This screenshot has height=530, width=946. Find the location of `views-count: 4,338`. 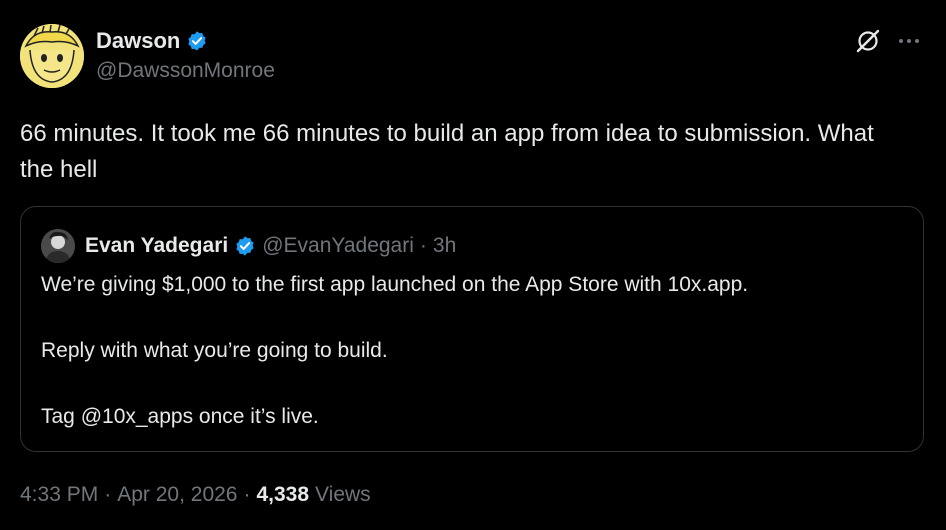

views-count: 4,338 is located at coordinates (282, 495).